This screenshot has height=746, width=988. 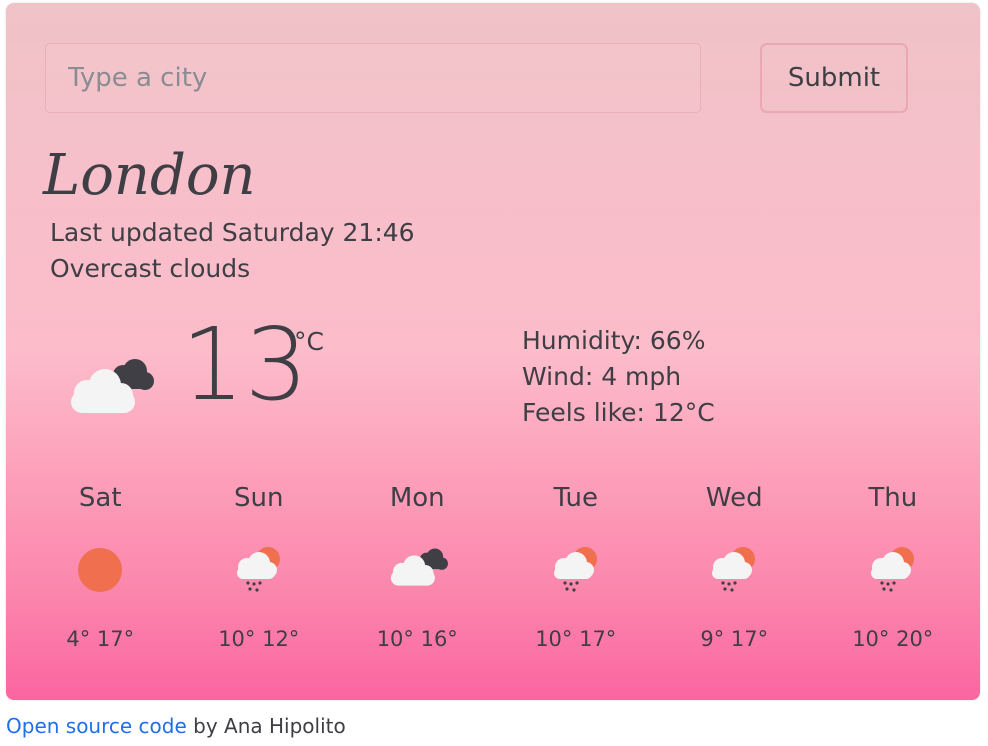 I want to click on humidity-text: Humidity: 66%, so click(x=614, y=340).